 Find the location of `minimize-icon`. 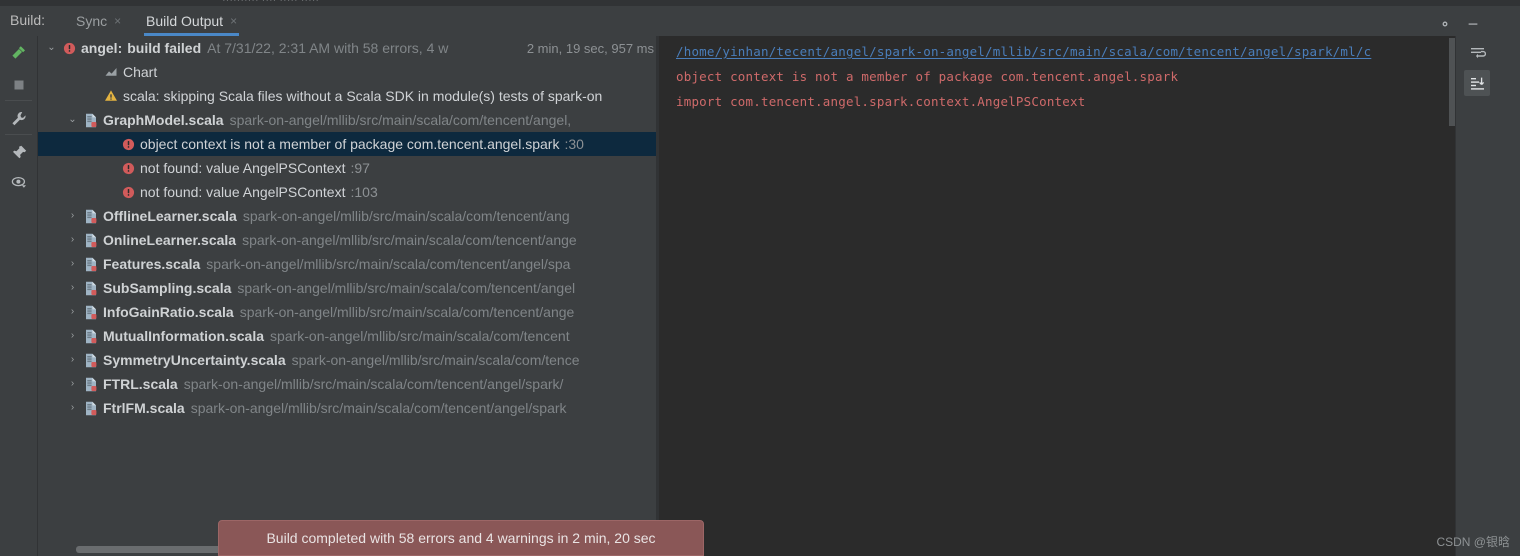

minimize-icon is located at coordinates (1473, 24).